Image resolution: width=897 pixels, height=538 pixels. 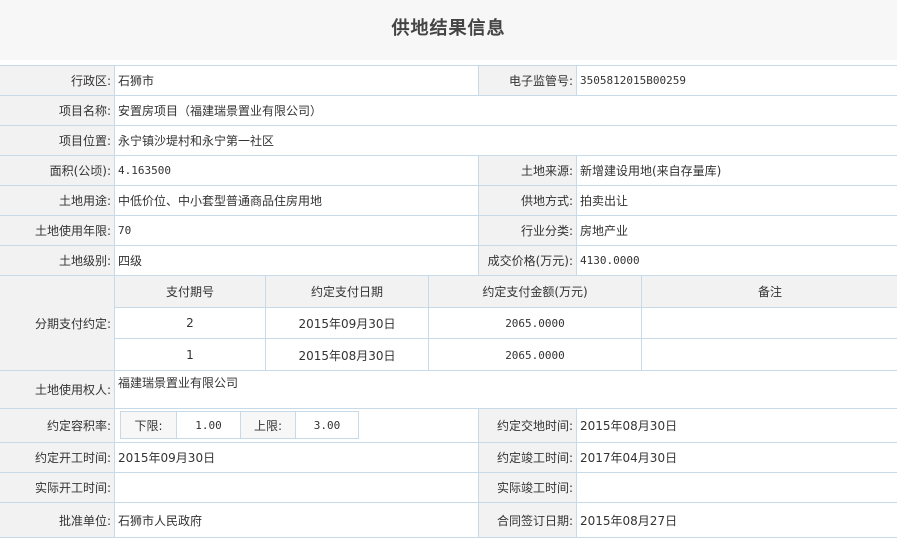 I want to click on installment-header-row: 支付期号 约定支付日期 约定支付金额(万元) 备注, so click(x=506, y=292).